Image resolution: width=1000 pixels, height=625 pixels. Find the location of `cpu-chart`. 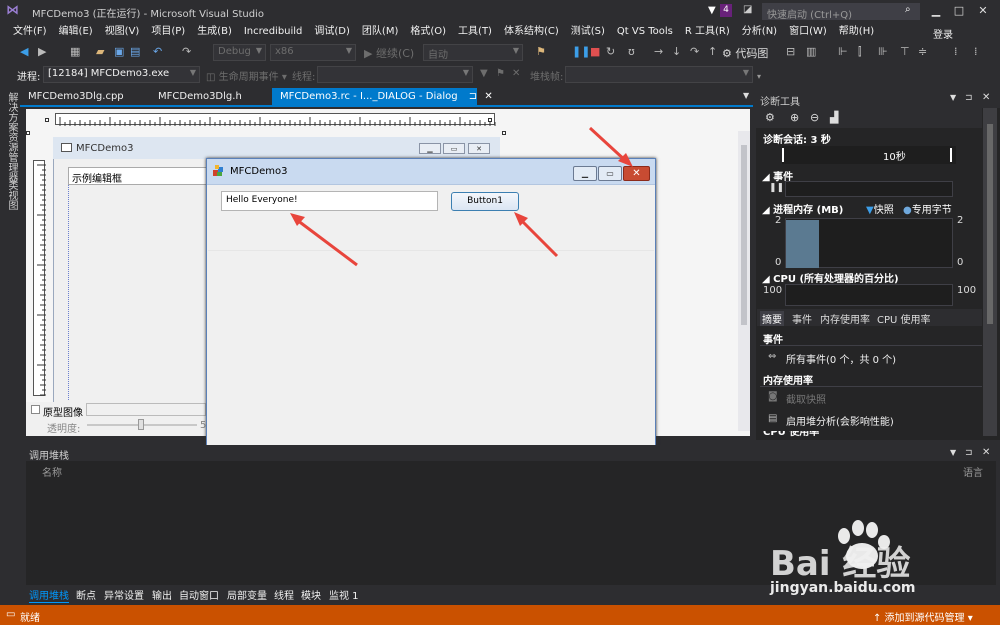

cpu-chart is located at coordinates (869, 295).